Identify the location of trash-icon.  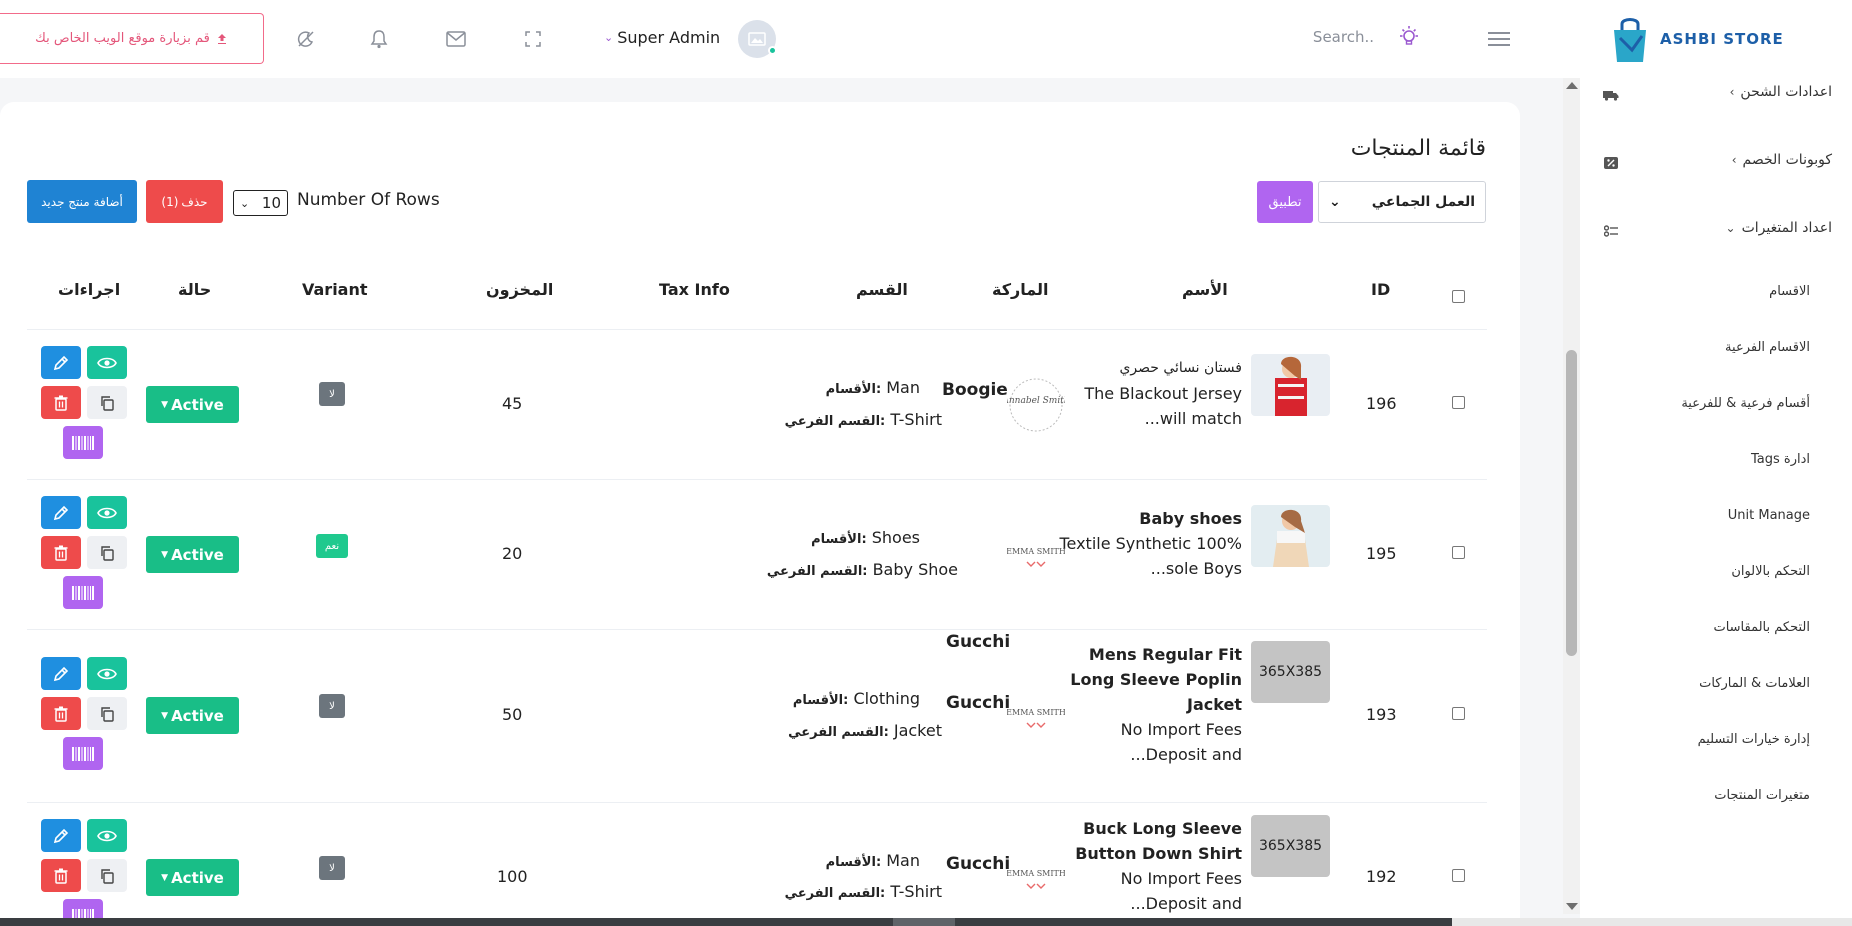
(61, 403).